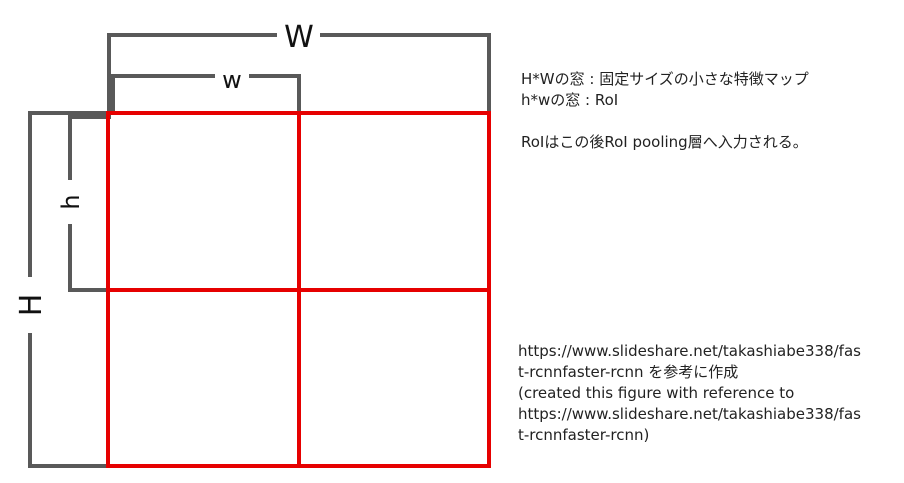 This screenshot has height=483, width=904. I want to click on note-line: H*Wの窓 : 固定サイズの小さな特徴マップ, so click(665, 79).